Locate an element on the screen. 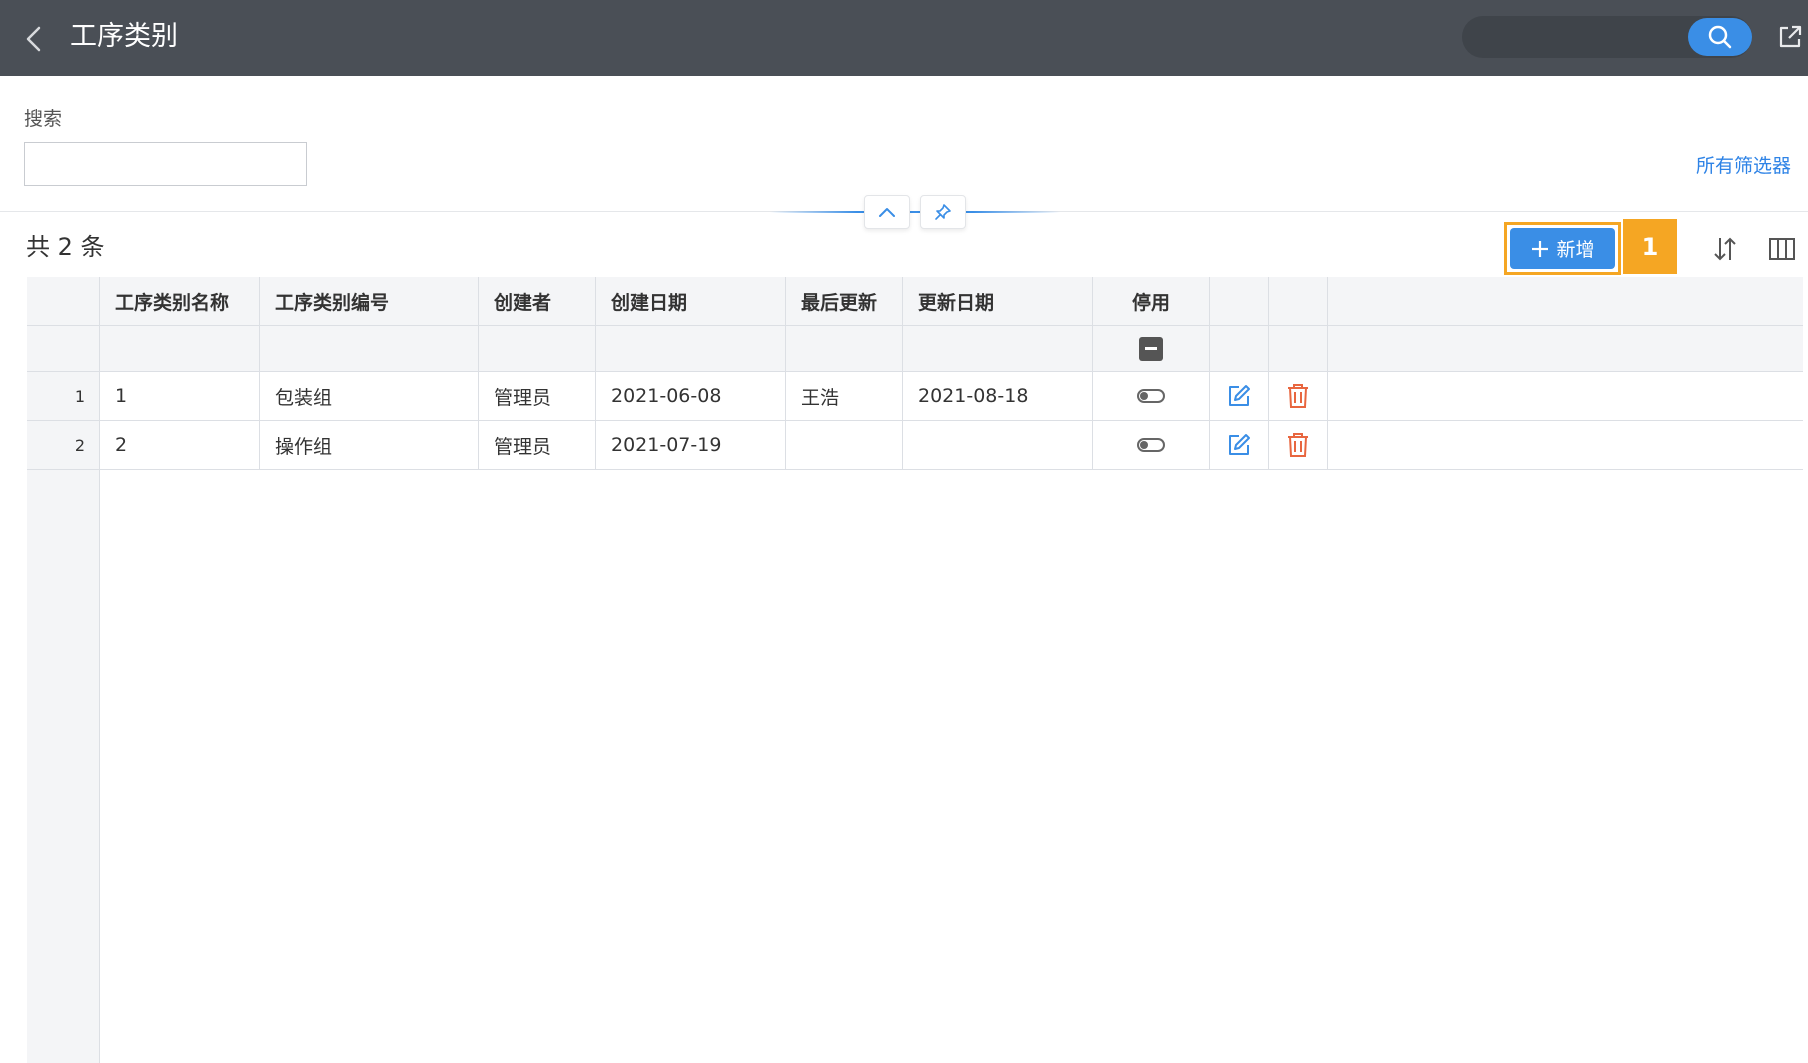  cell-name: 2 is located at coordinates (180, 445).